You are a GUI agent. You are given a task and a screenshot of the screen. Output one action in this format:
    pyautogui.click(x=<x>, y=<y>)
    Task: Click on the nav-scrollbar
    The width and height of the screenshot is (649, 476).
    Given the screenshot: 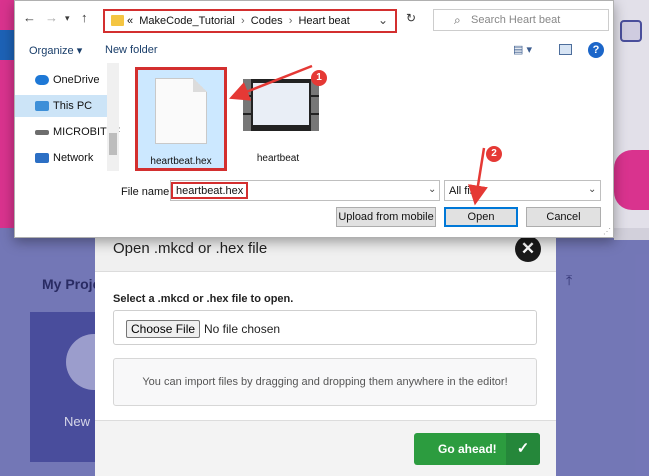 What is the action you would take?
    pyautogui.click(x=113, y=117)
    